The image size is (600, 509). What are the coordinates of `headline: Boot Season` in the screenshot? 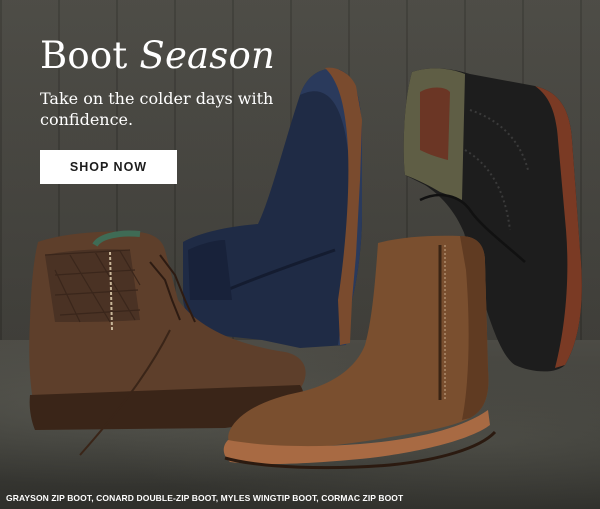 It's located at (157, 56).